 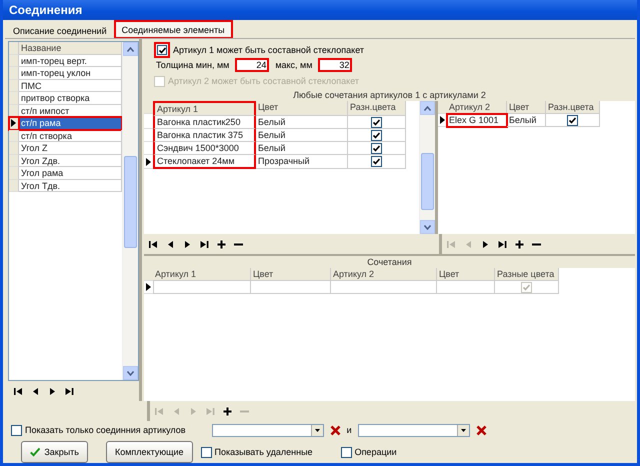 What do you see at coordinates (204, 122) in the screenshot?
I see `table-cell: Вагонка пластик250` at bounding box center [204, 122].